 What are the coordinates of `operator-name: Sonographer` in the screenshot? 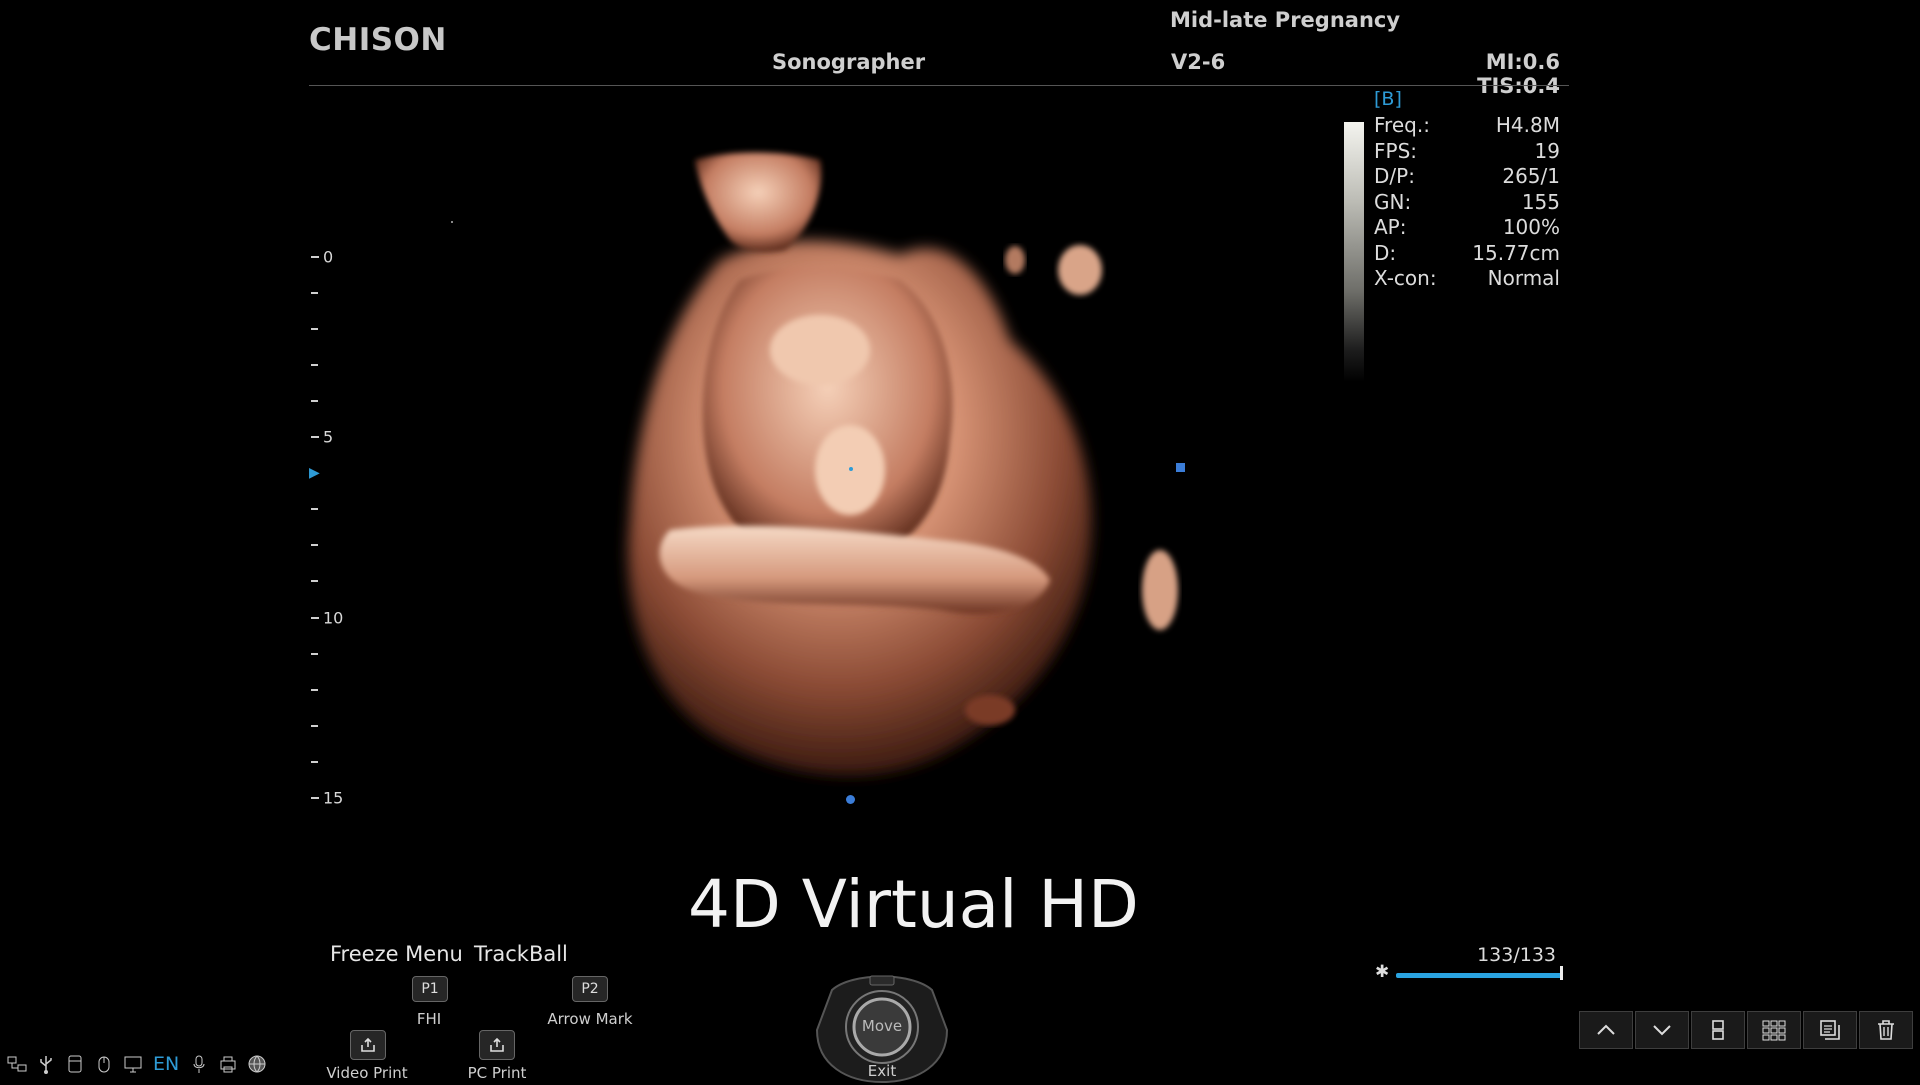 It's located at (849, 62).